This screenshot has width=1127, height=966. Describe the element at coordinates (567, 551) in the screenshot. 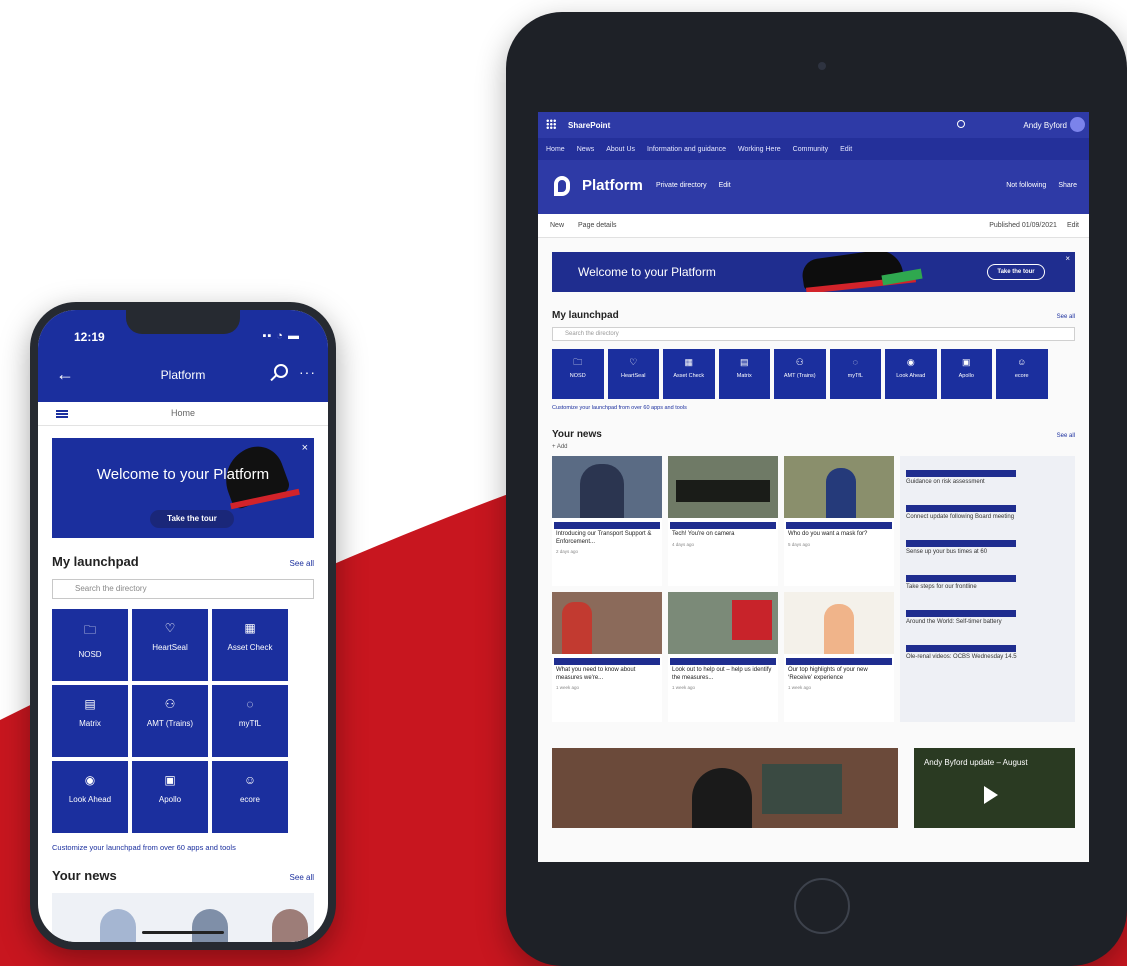

I see `news-card-meta: 2 days ago` at that location.